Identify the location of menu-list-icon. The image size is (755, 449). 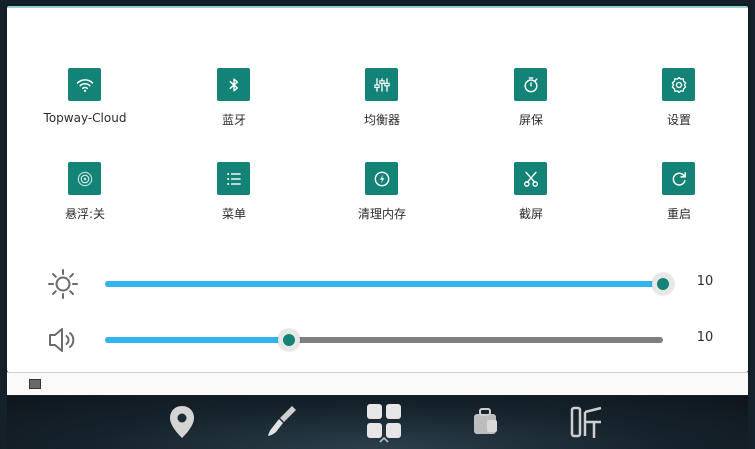
(233, 178).